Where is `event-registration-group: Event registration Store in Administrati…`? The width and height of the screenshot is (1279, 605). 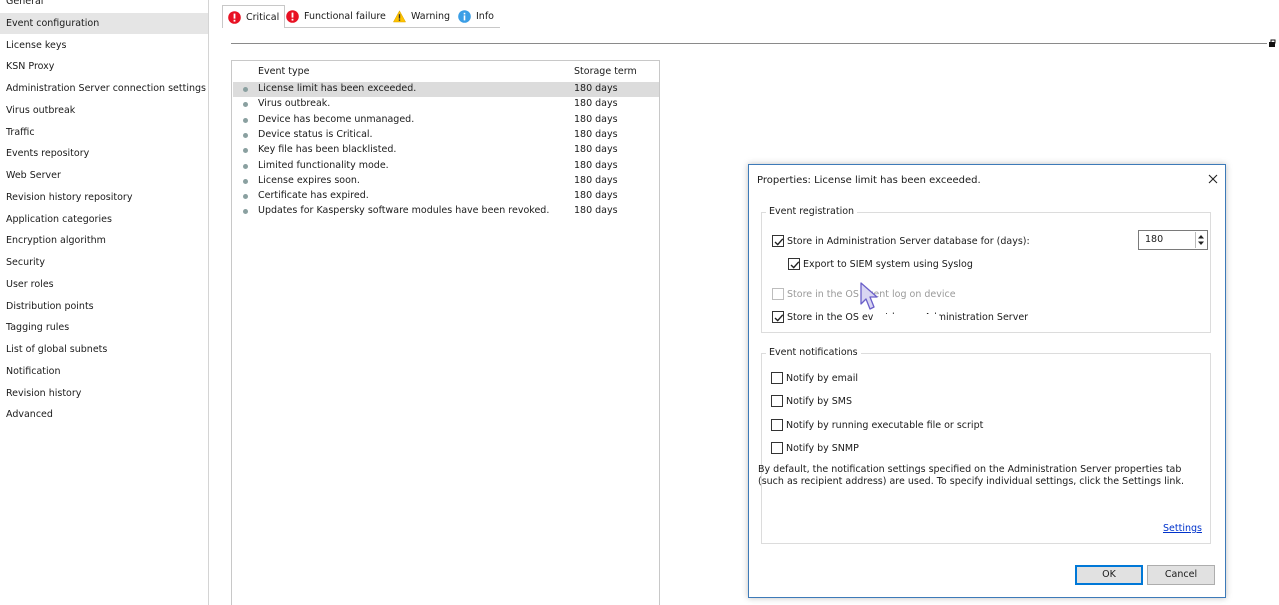 event-registration-group: Event registration Store in Administrati… is located at coordinates (986, 269).